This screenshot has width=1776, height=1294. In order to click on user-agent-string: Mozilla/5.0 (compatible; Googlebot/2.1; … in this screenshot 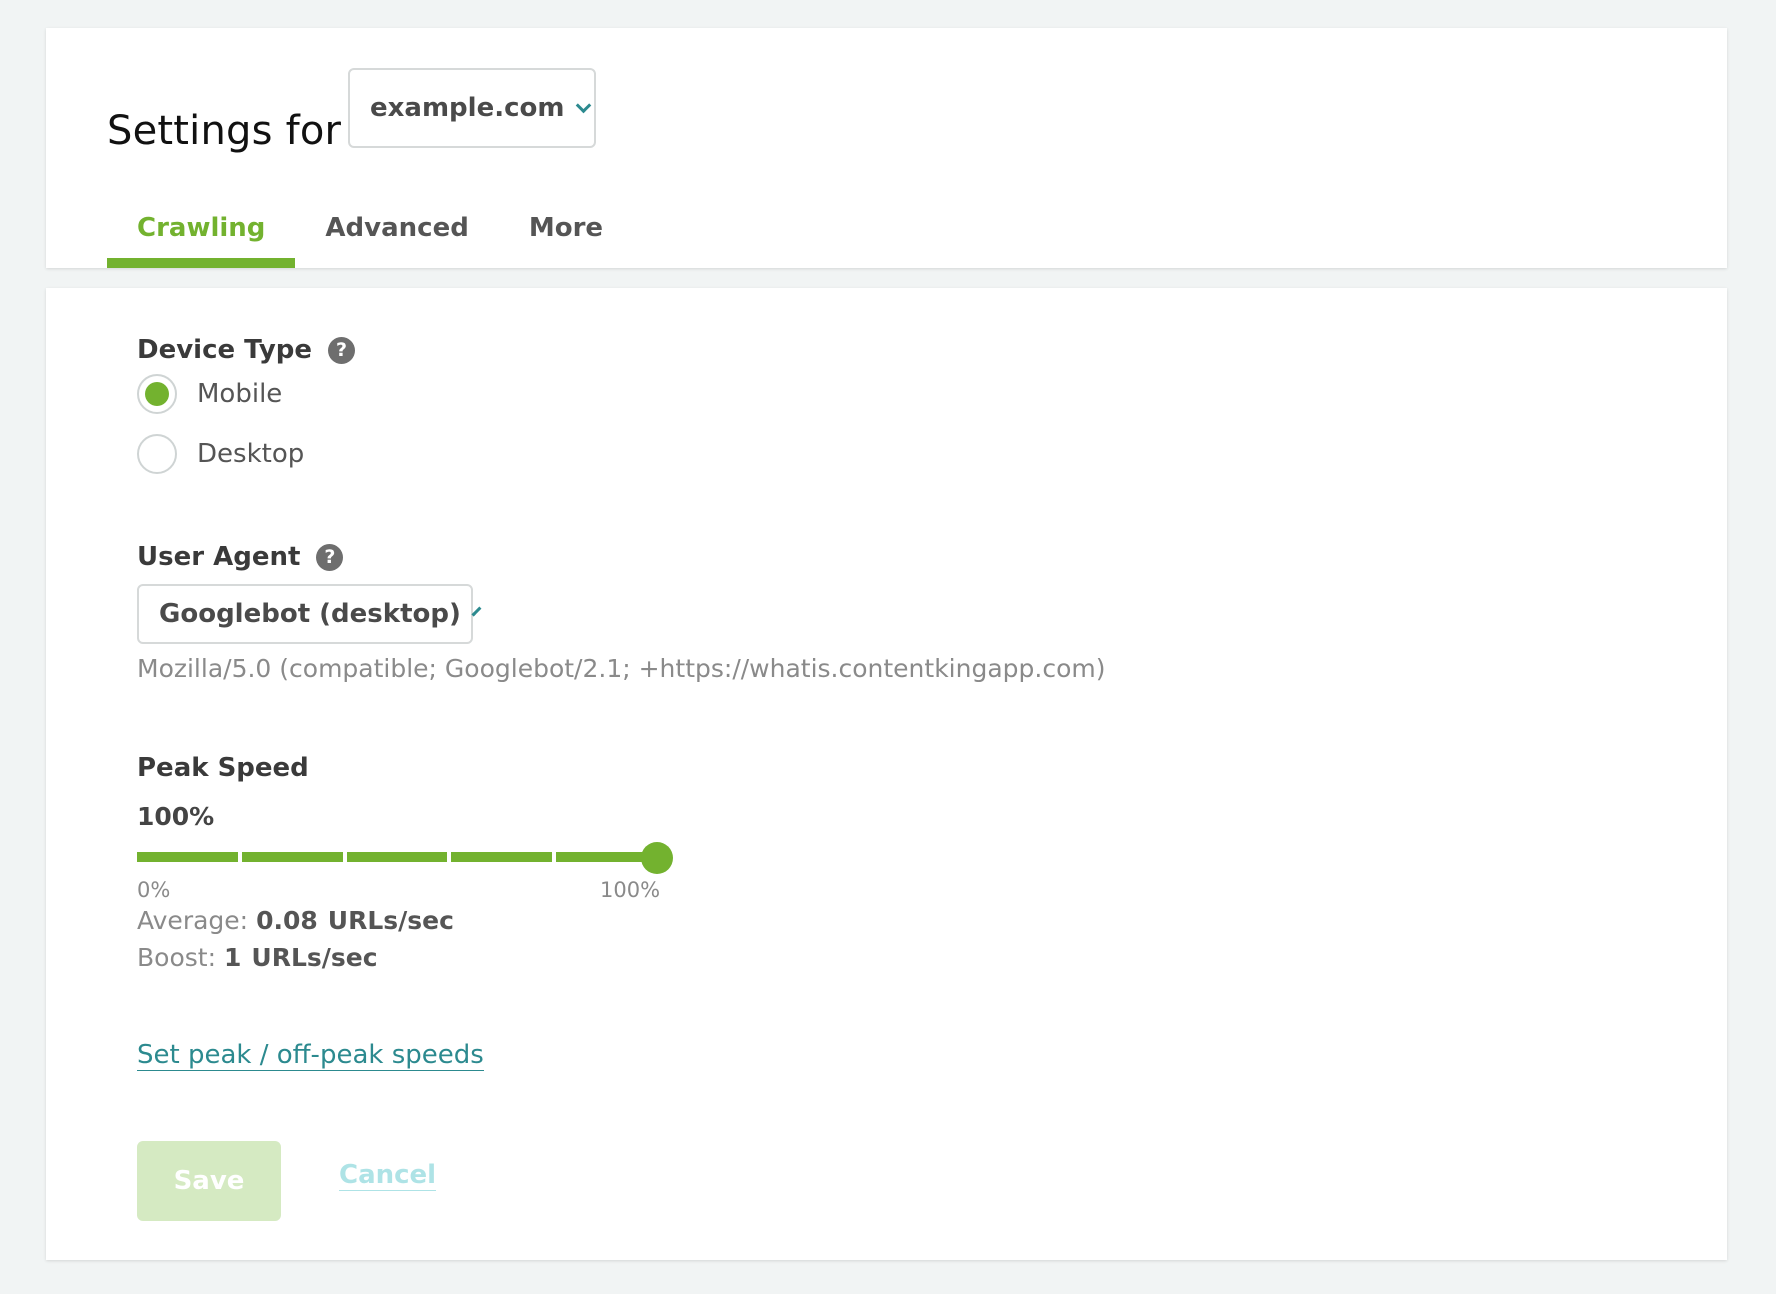, I will do `click(621, 668)`.